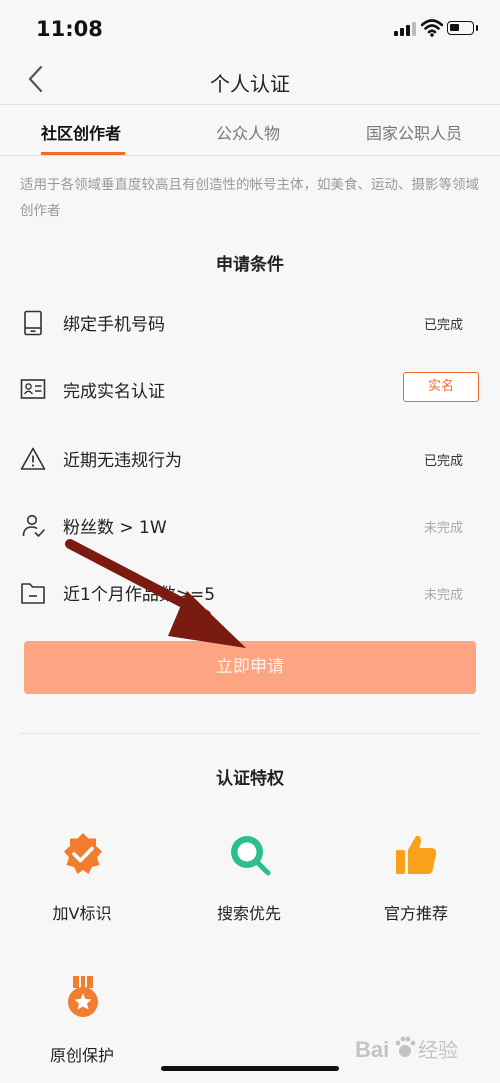 This screenshot has height=1083, width=500. What do you see at coordinates (416, 854) in the screenshot?
I see `thumbs-up-icon` at bounding box center [416, 854].